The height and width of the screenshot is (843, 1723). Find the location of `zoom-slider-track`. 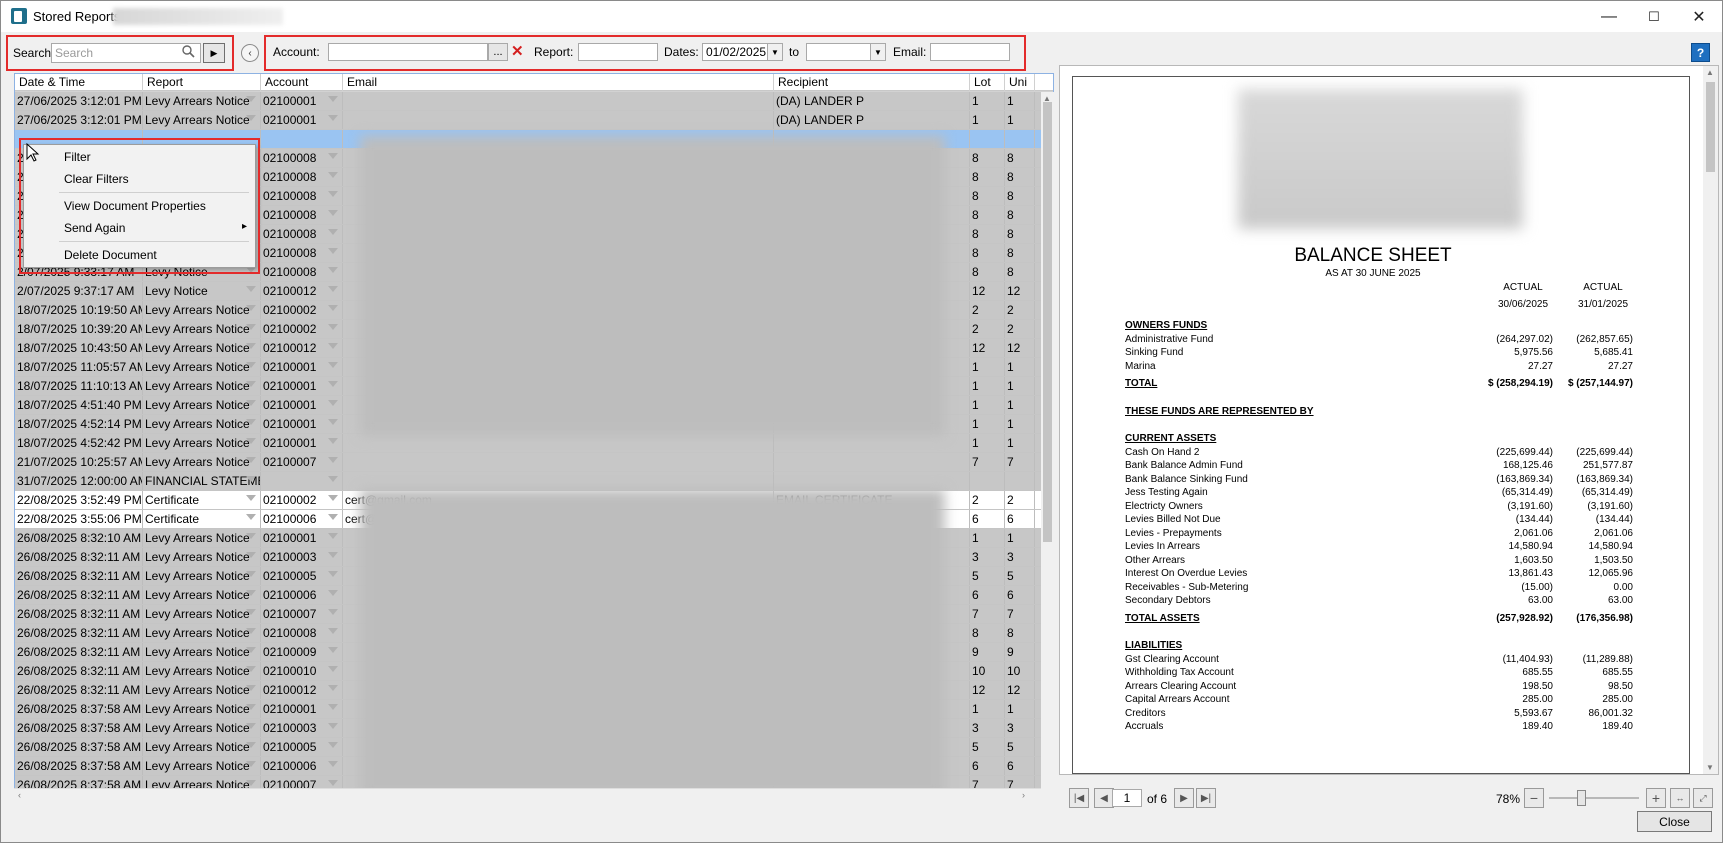

zoom-slider-track is located at coordinates (1594, 798).